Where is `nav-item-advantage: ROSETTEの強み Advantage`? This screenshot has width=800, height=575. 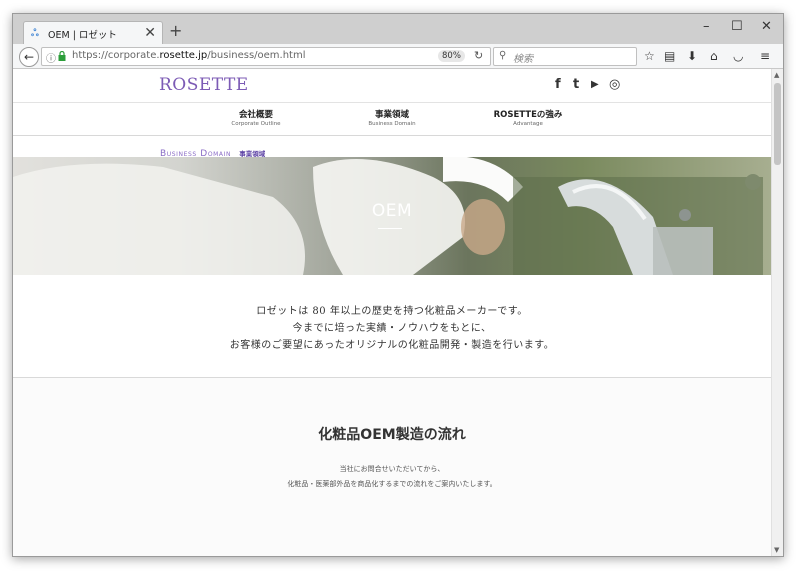 nav-item-advantage: ROSETTEの強み Advantage is located at coordinates (528, 117).